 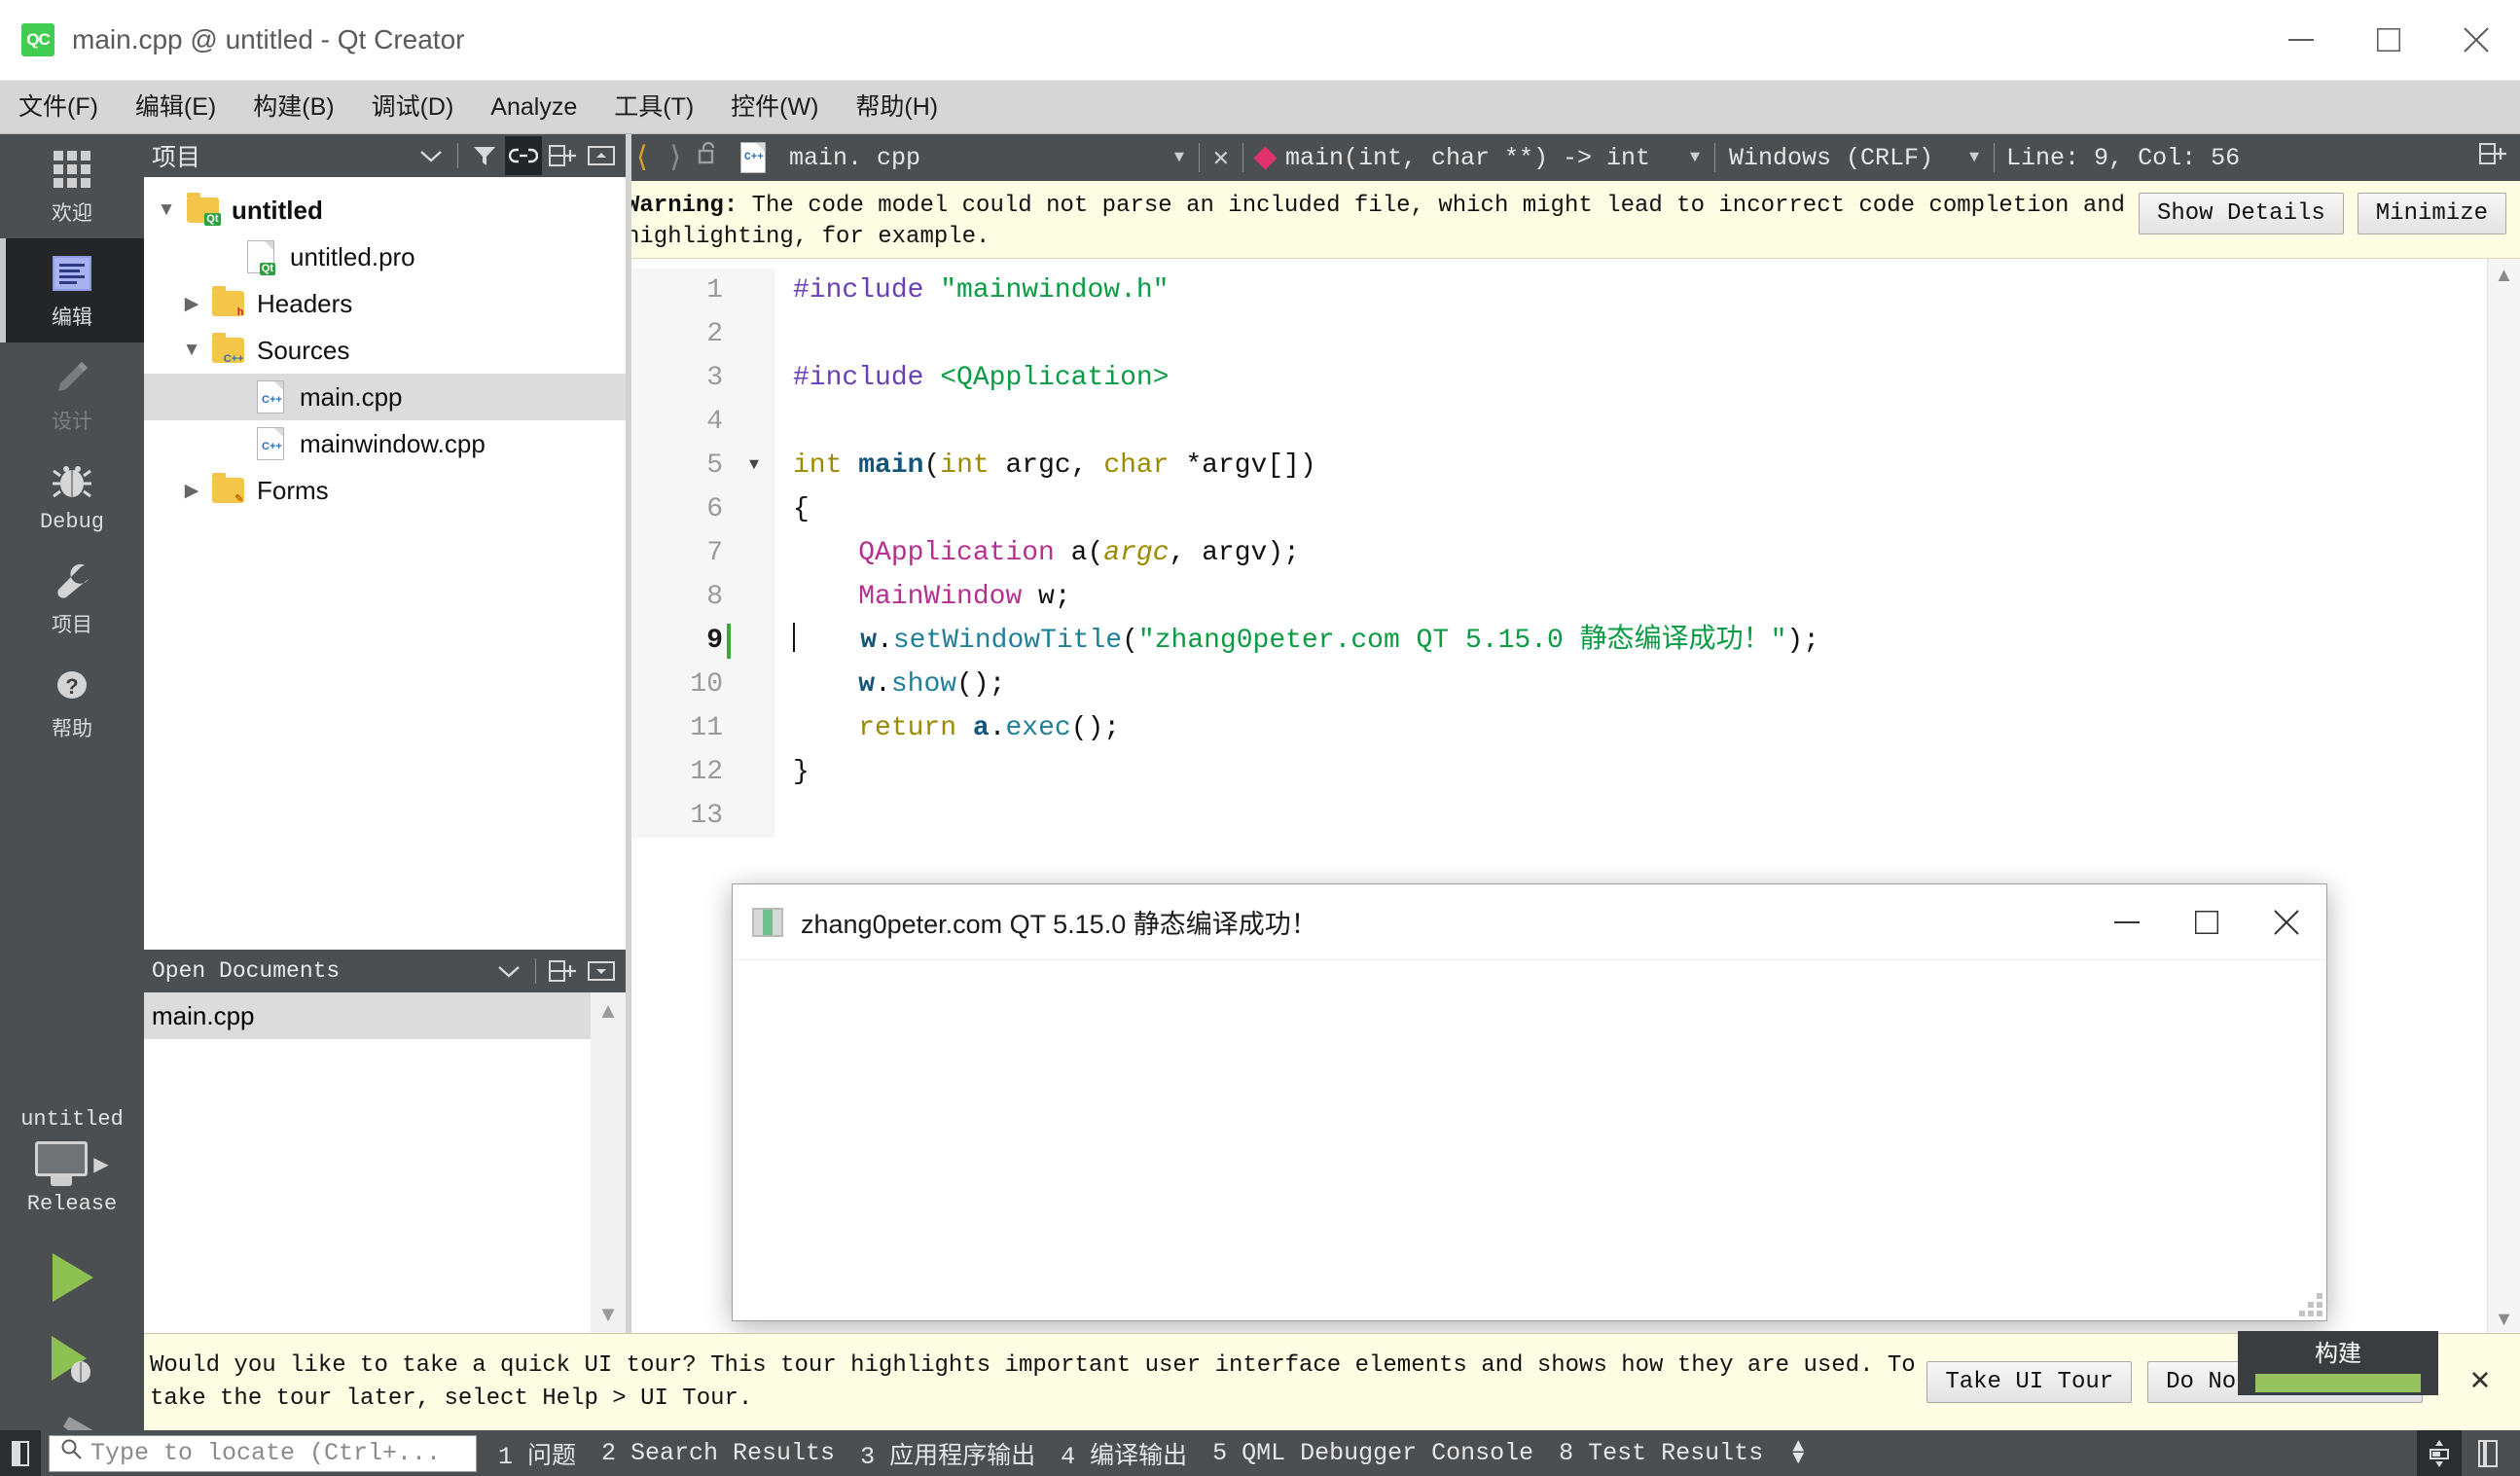 What do you see at coordinates (2123, 158) in the screenshot?
I see `cursor-position-label: Line: 9, Col: 56` at bounding box center [2123, 158].